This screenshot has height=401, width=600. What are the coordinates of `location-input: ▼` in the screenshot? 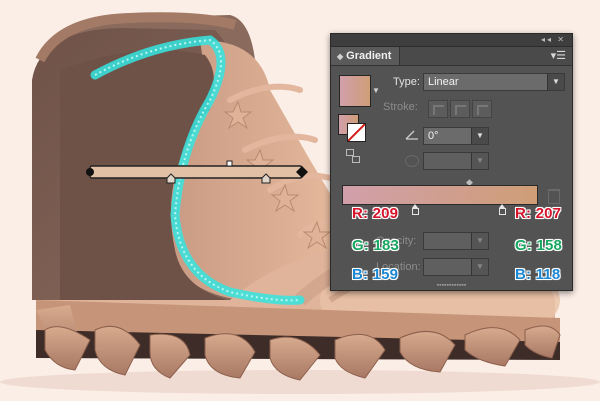 It's located at (456, 267).